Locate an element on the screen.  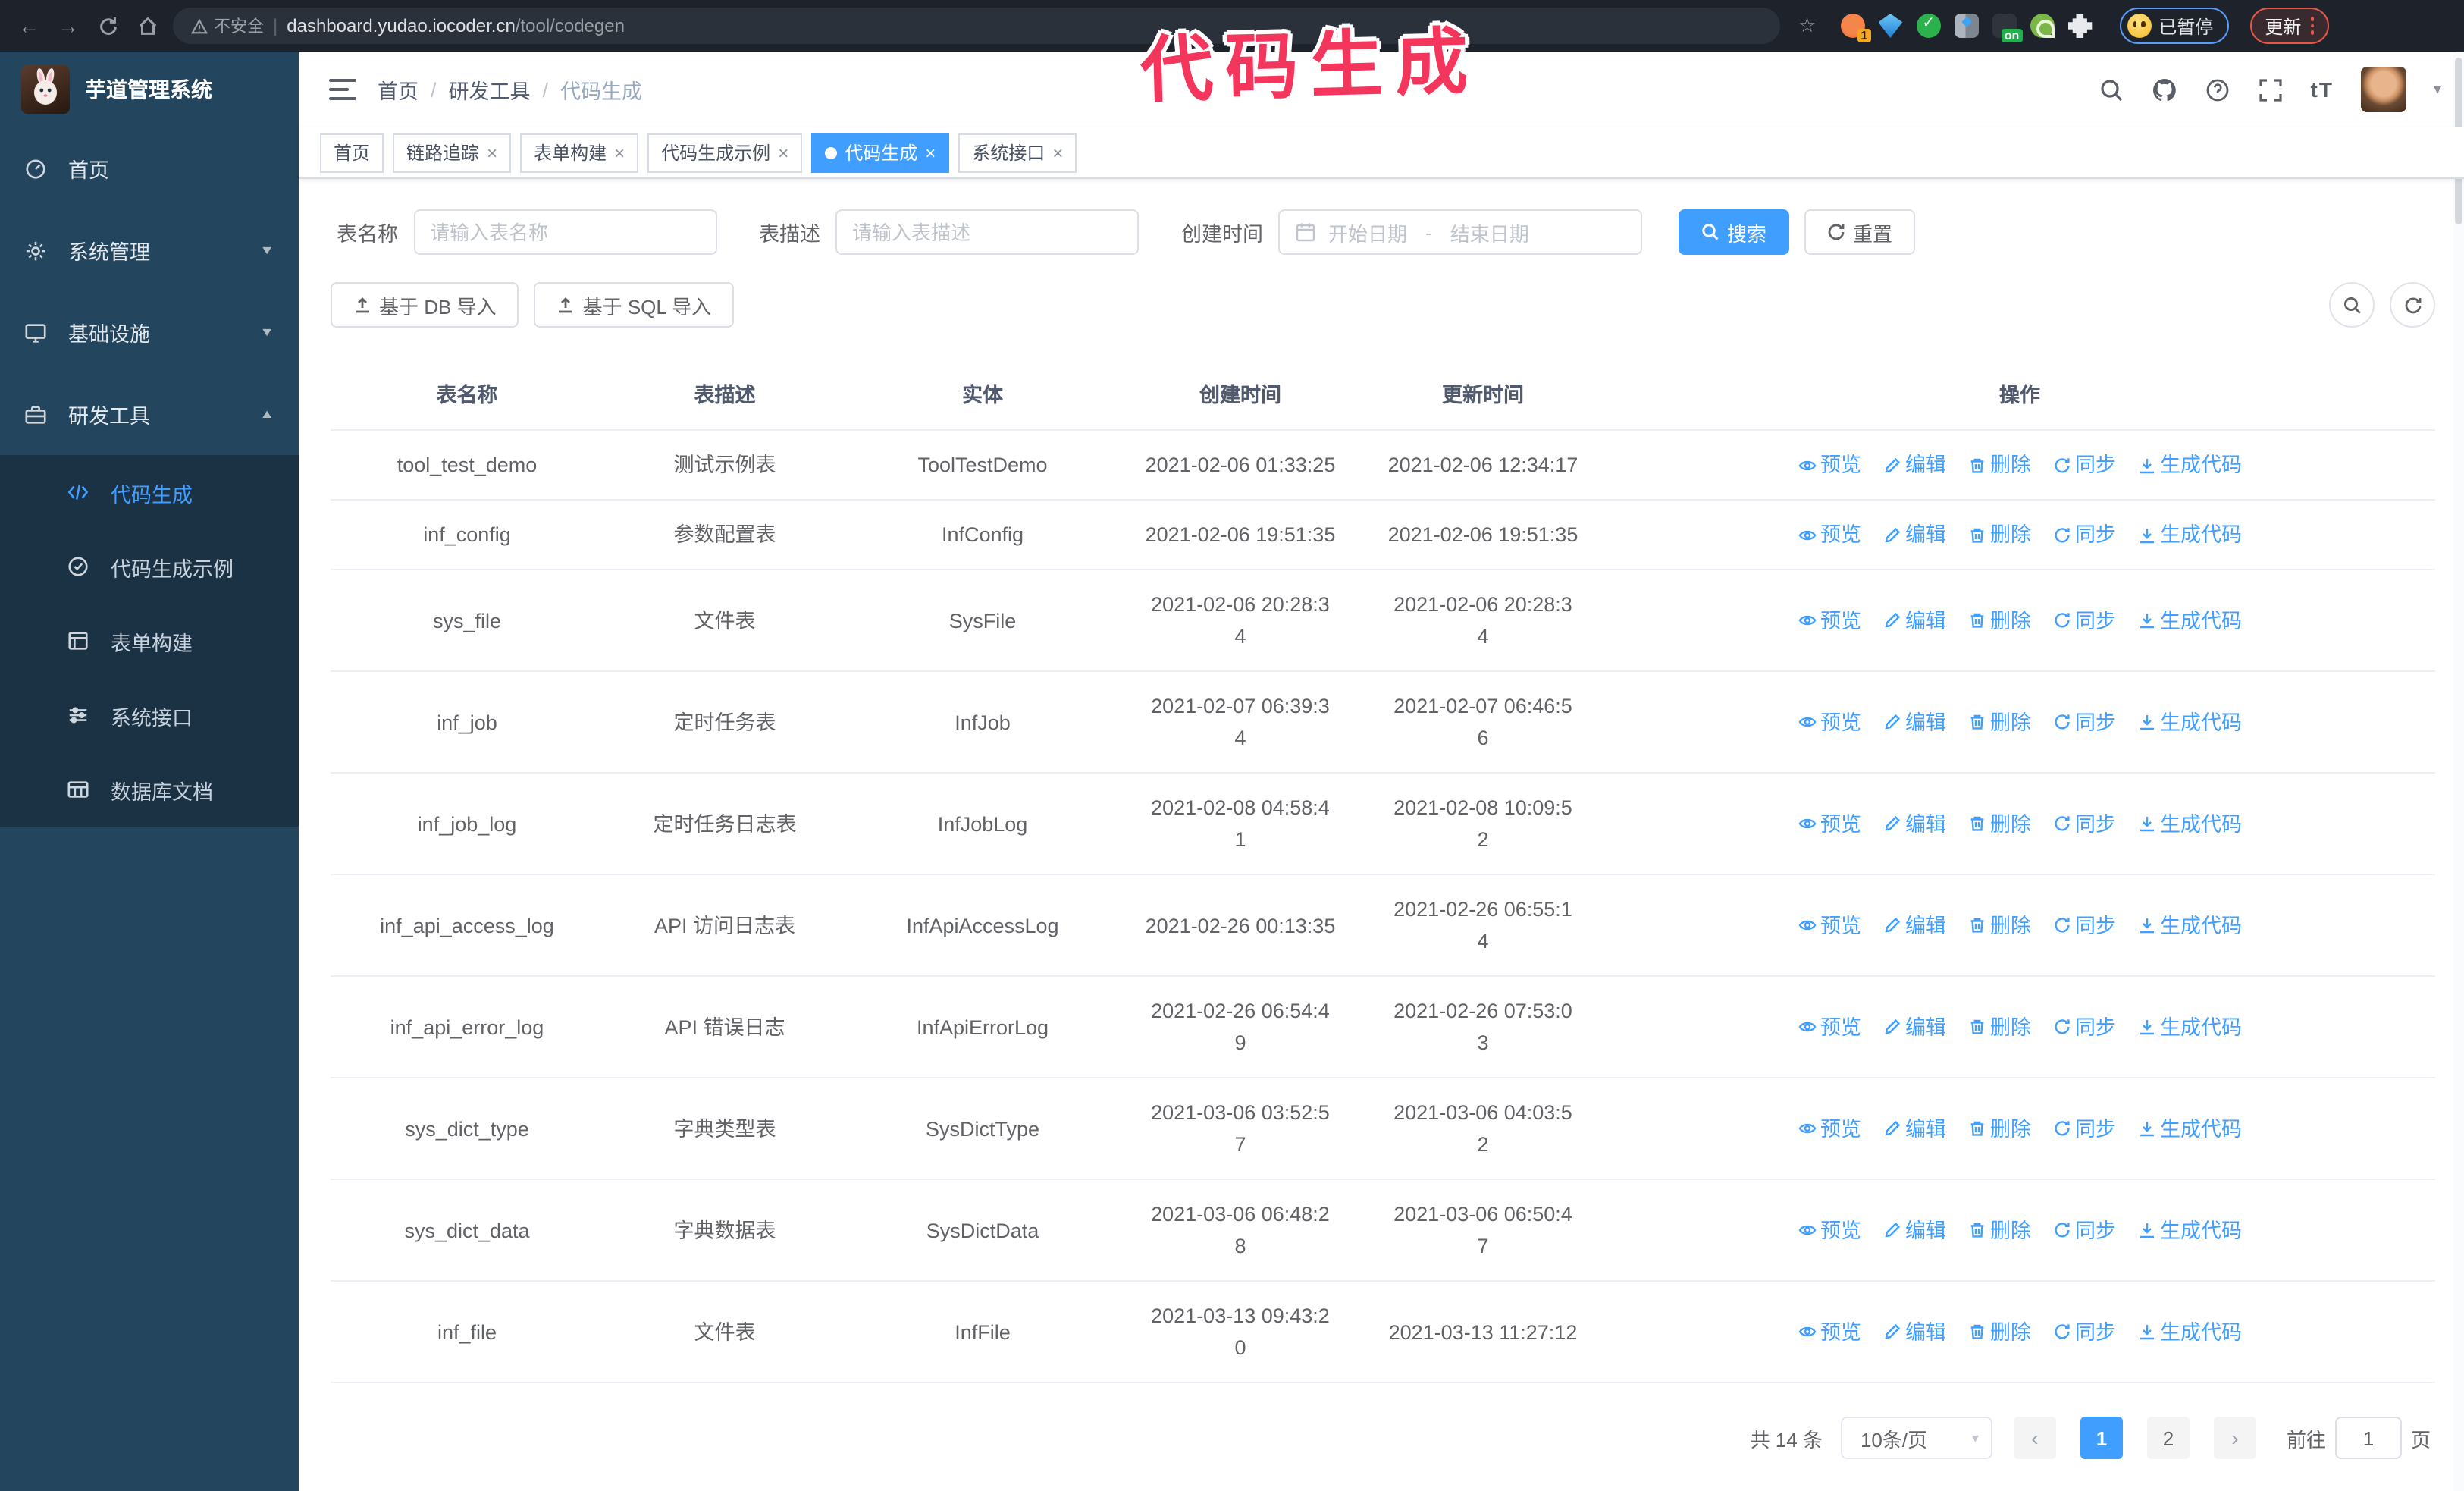
back-icon: ← is located at coordinates (29, 25).